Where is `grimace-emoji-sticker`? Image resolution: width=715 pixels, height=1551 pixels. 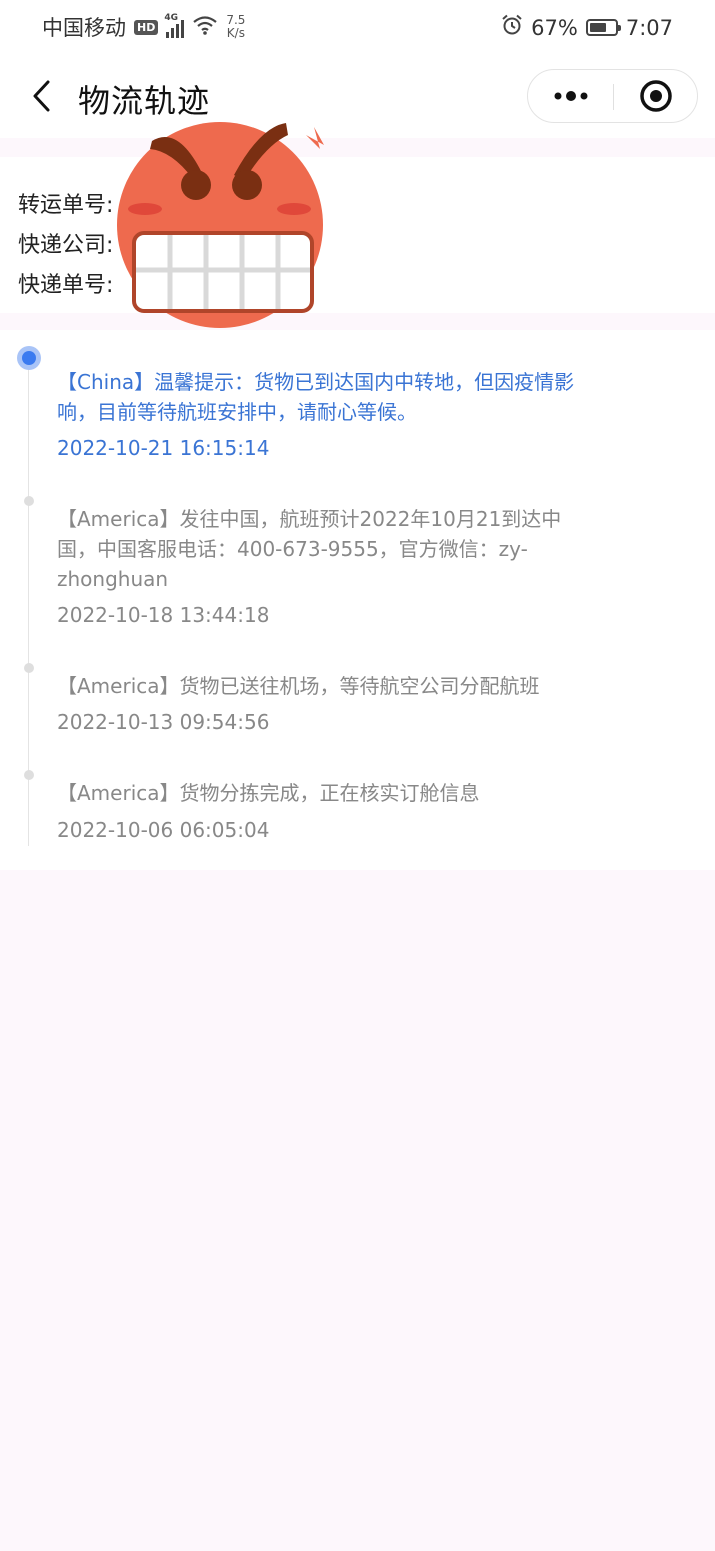 grimace-emoji-sticker is located at coordinates (220, 225).